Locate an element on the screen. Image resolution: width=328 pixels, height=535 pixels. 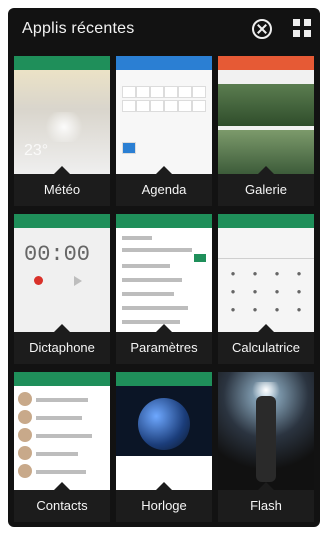
play-icon is located at coordinates (78, 281).